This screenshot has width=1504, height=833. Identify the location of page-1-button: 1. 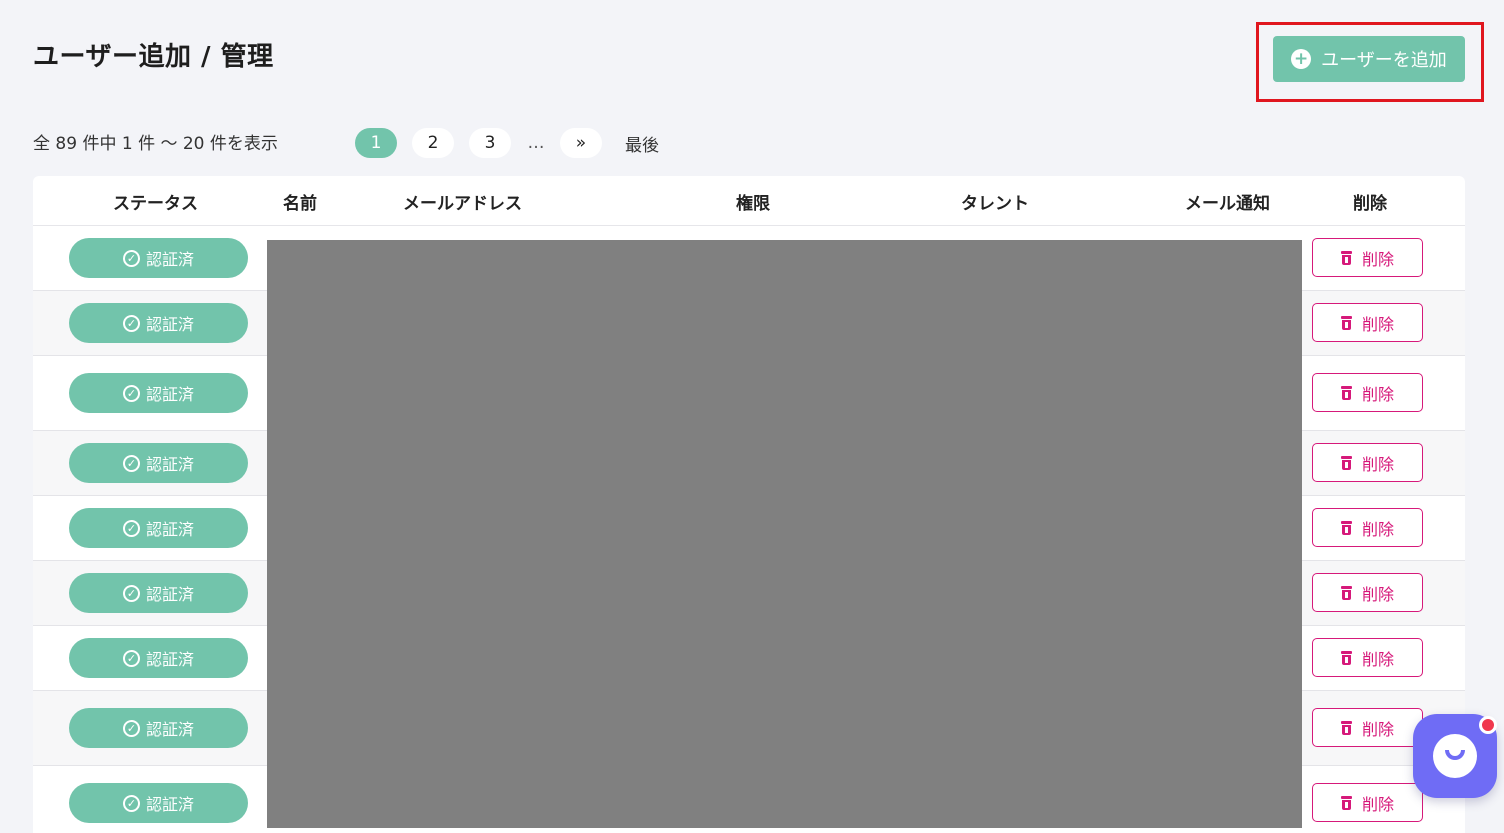
(376, 143).